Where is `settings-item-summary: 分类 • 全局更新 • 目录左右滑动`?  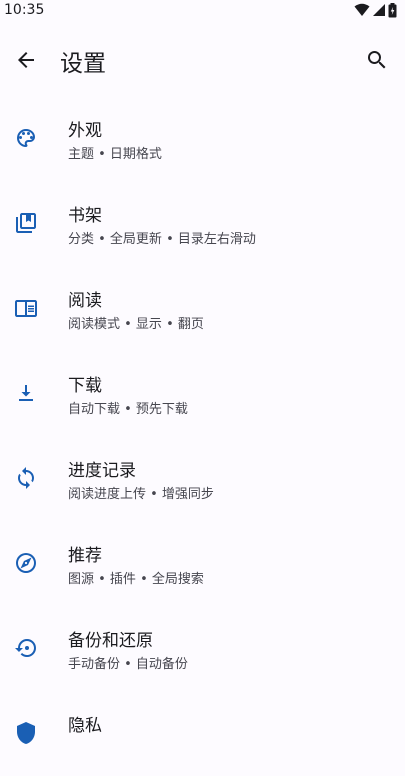
settings-item-summary: 分类 • 全局更新 • 目录左右滑动 is located at coordinates (162, 239).